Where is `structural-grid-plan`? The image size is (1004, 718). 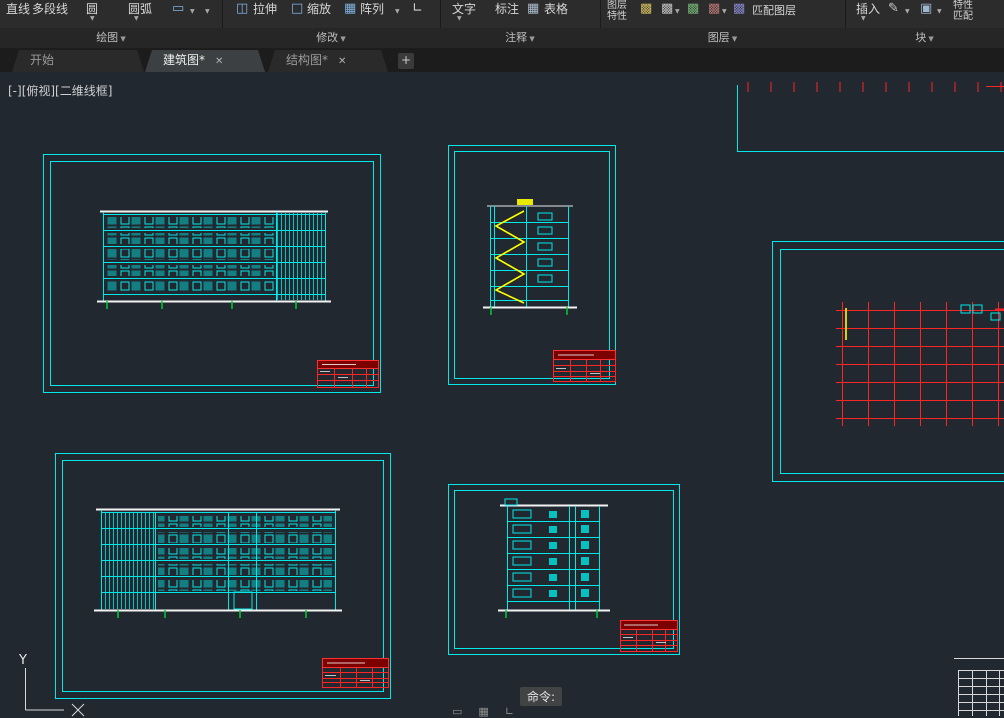 structural-grid-plan is located at coordinates (920, 364).